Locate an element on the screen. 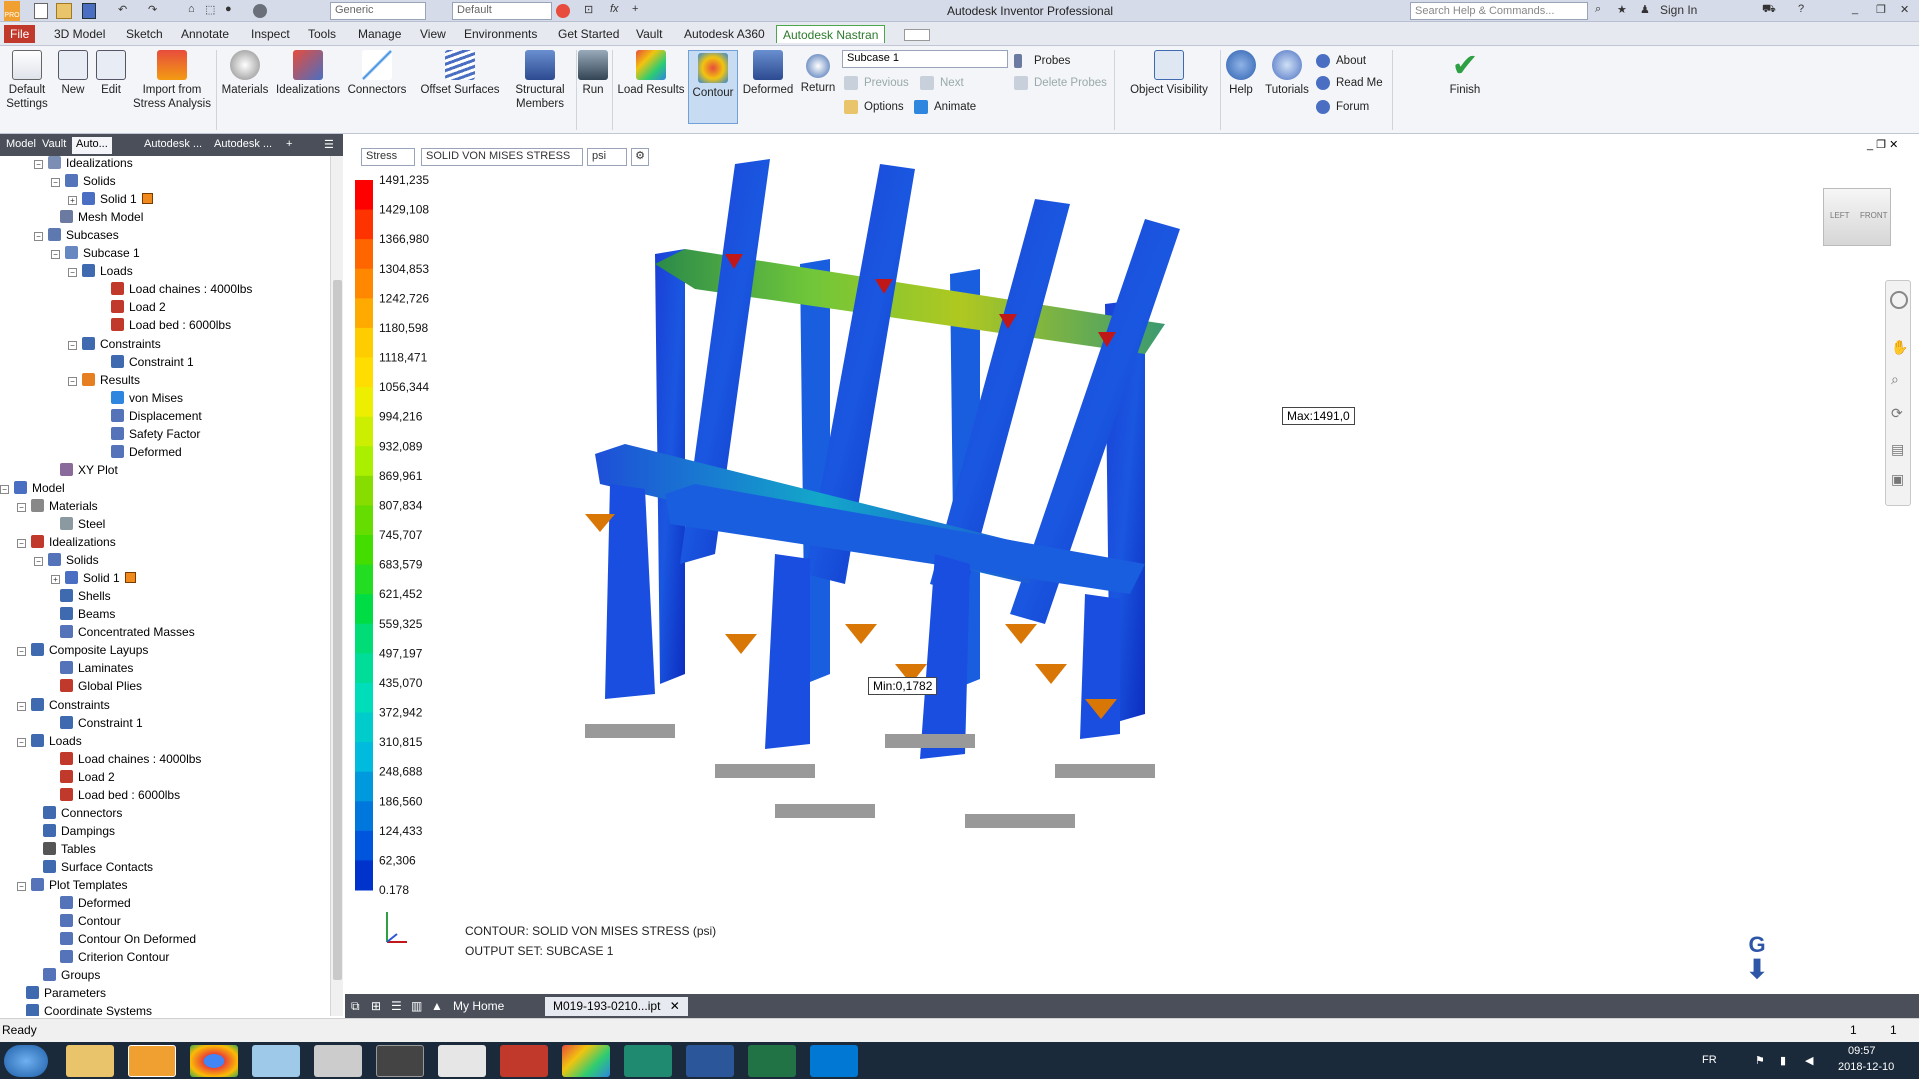 The width and height of the screenshot is (1919, 1079). close-button: ✕ is located at coordinates (1904, 11).